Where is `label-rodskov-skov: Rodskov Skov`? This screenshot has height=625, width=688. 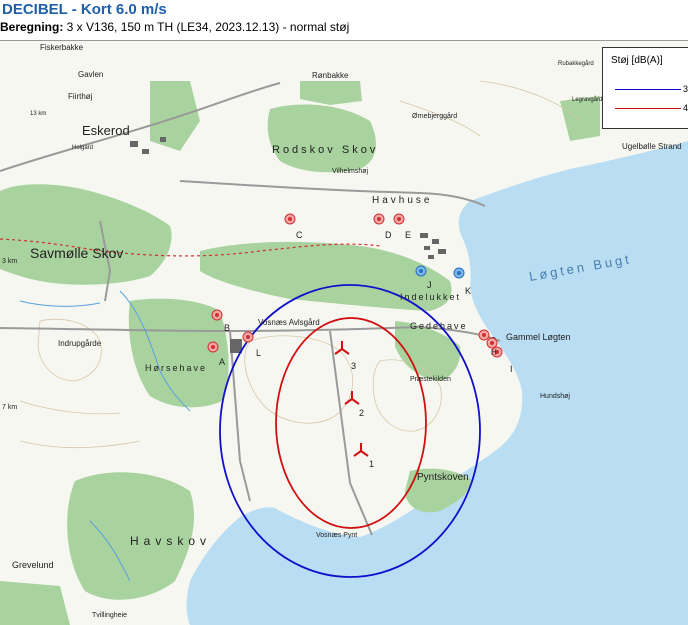 label-rodskov-skov: Rodskov Skov is located at coordinates (325, 150).